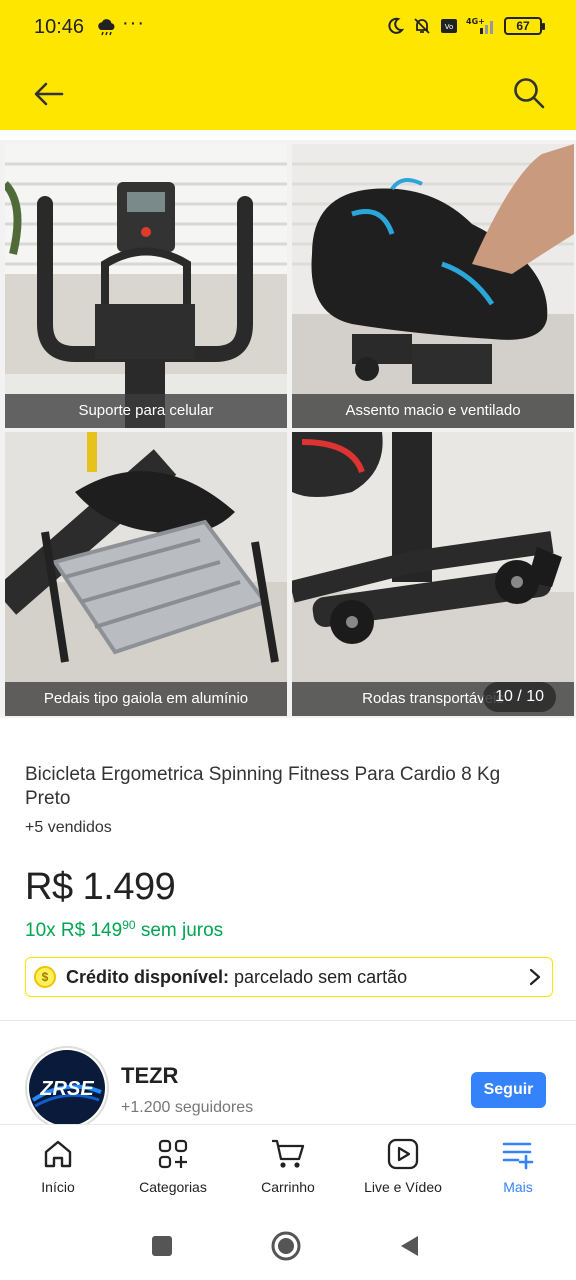 The image size is (576, 1280). I want to click on handlebar-photo, so click(146, 286).